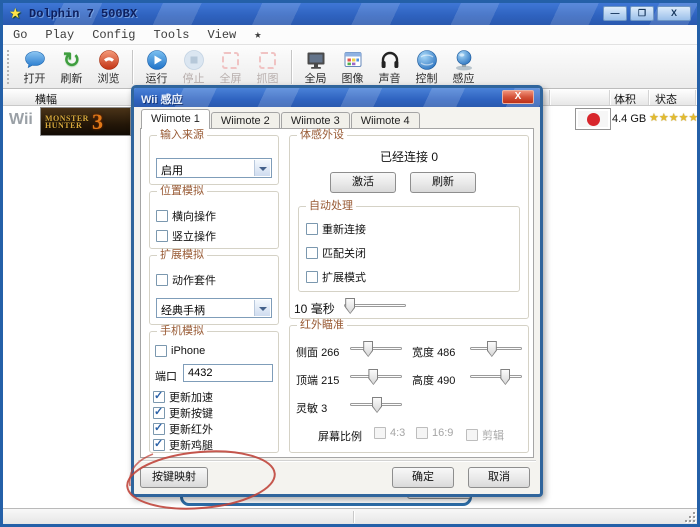 The width and height of the screenshot is (700, 527). I want to click on toolbar-separator, so click(132, 66).